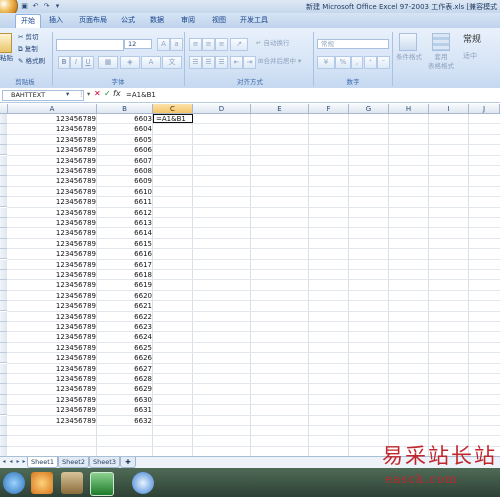  What do you see at coordinates (188, 20) in the screenshot?
I see `tab-review: 审阅` at bounding box center [188, 20].